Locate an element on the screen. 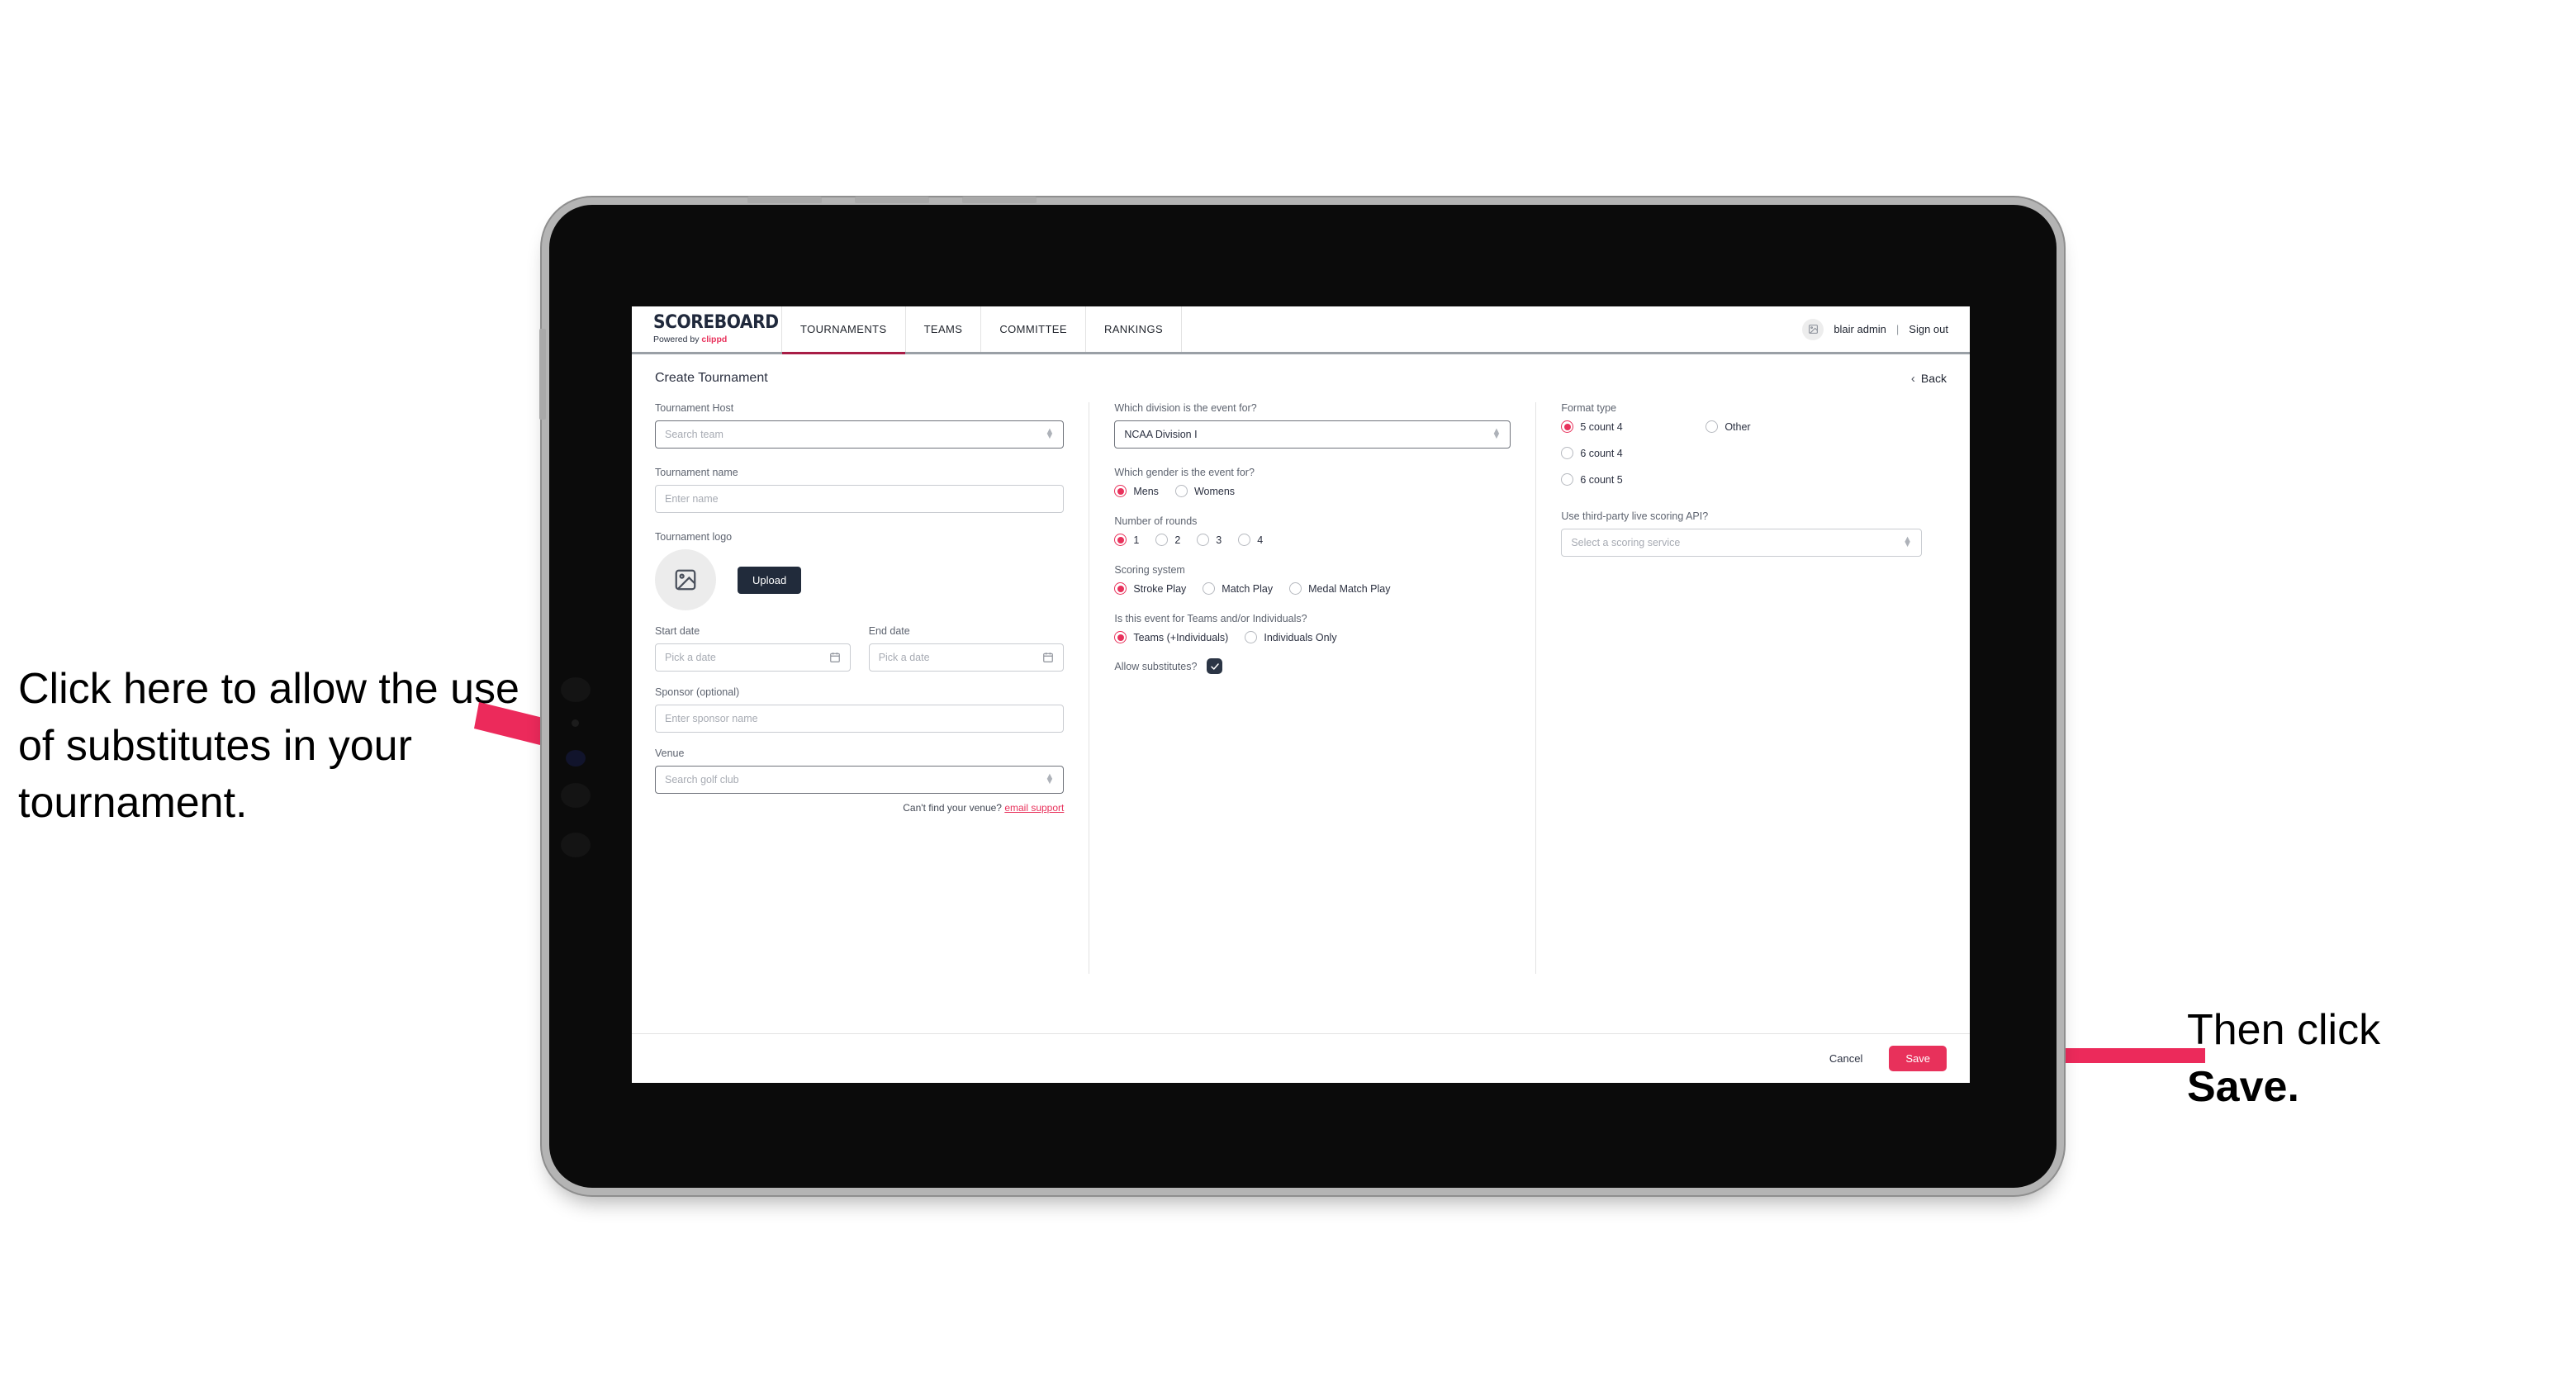 This screenshot has width=2576, height=1386. allow-substitutes-checkbox is located at coordinates (1215, 666).